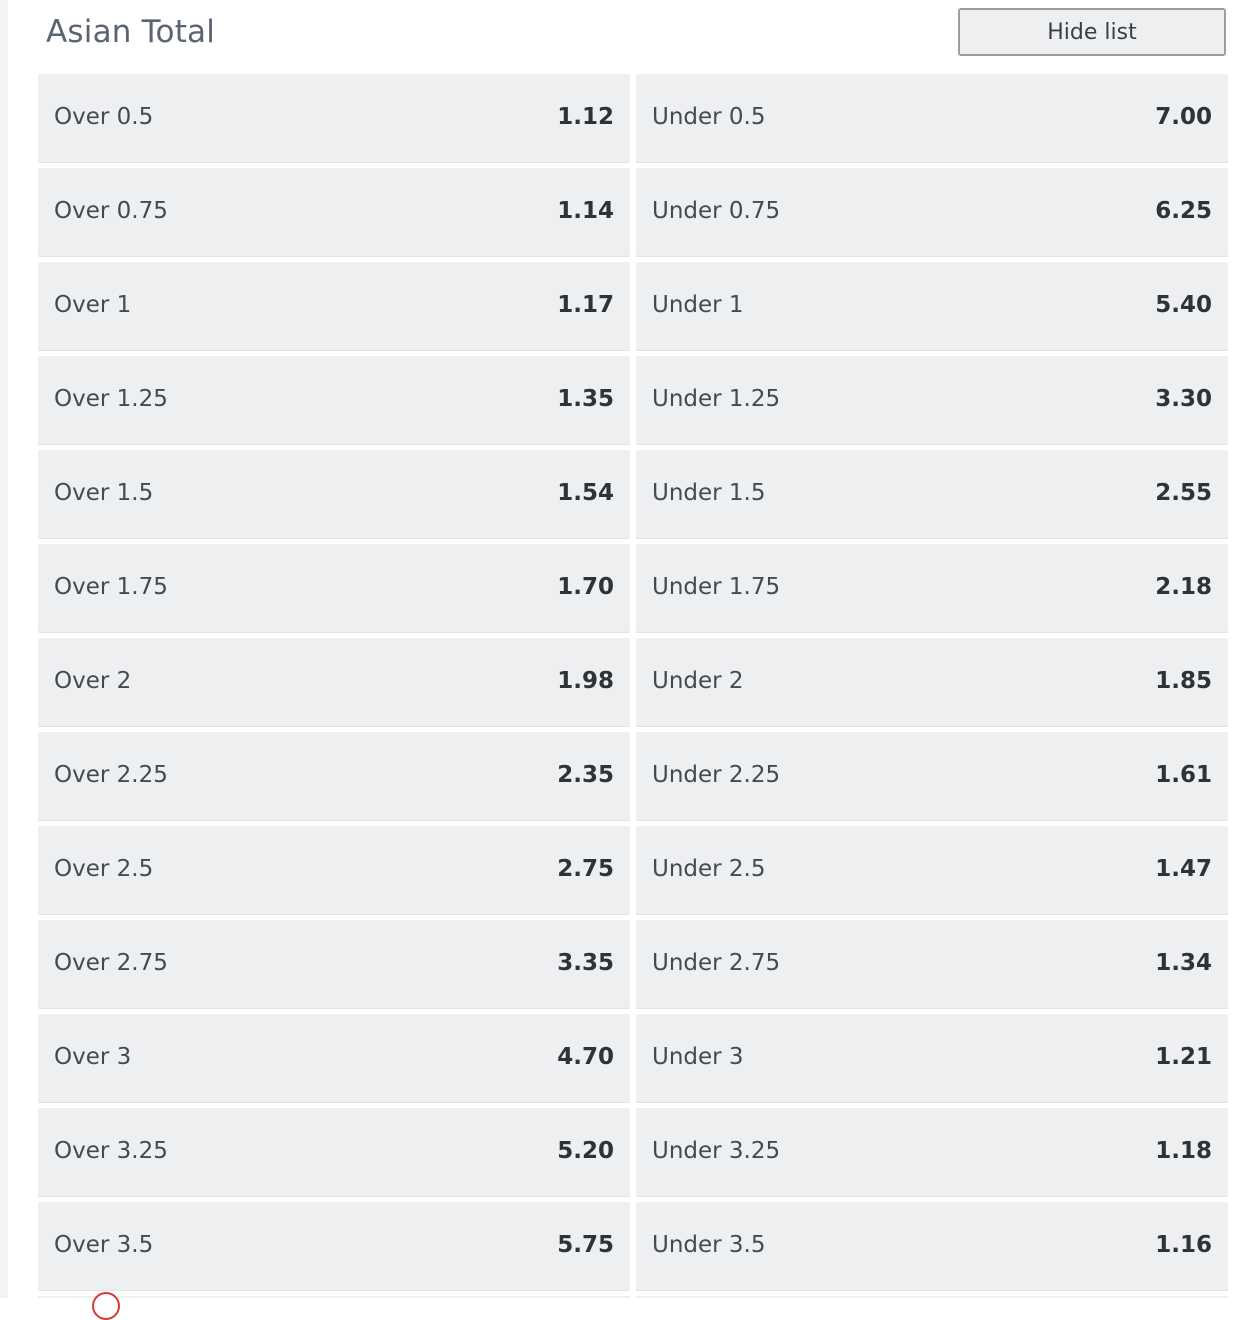 The height and width of the screenshot is (1320, 1238). What do you see at coordinates (633, 776) in the screenshot?
I see `odds-row: Over 2.25 2.35 Under 2.25 1.61` at bounding box center [633, 776].